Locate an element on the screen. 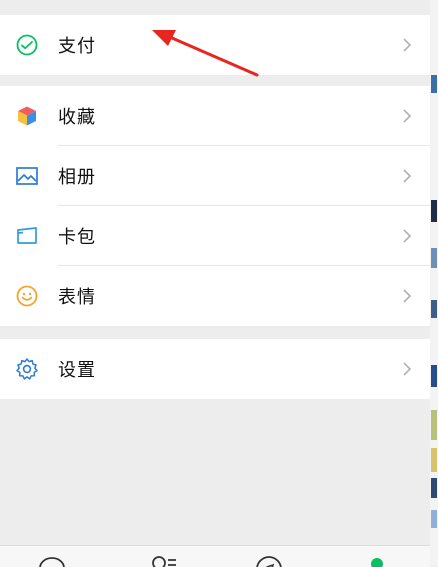  top-spacer is located at coordinates (215, 7).